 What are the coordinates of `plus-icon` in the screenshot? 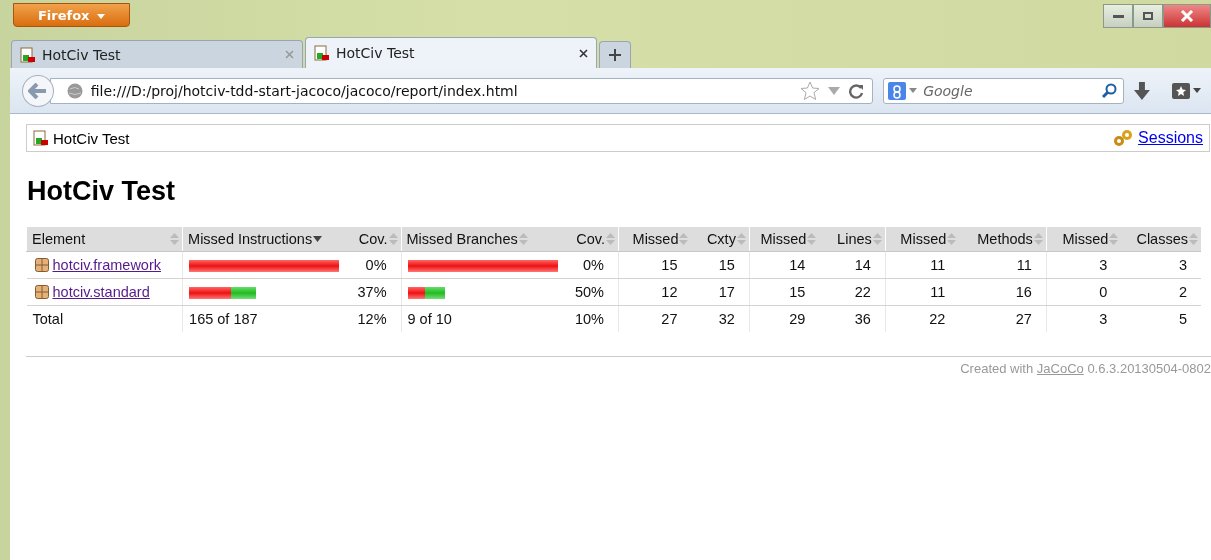 It's located at (615, 55).